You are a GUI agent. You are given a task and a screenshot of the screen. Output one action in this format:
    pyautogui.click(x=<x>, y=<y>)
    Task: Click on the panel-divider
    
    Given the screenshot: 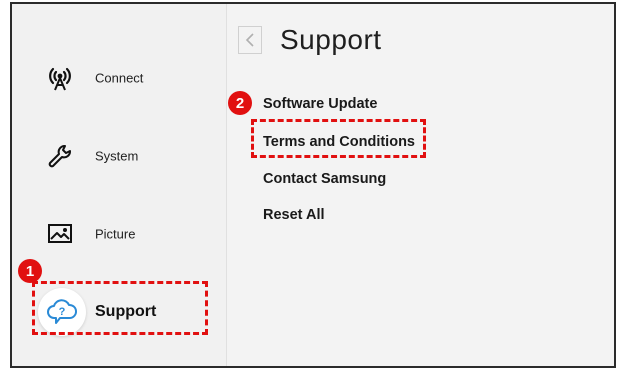 What is the action you would take?
    pyautogui.click(x=226, y=185)
    